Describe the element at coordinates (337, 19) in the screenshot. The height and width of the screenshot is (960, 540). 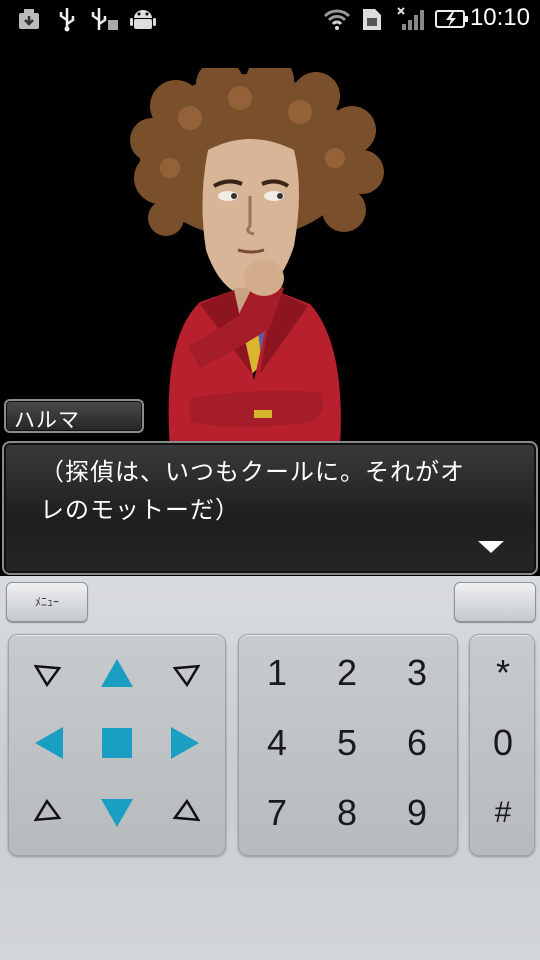
I see `wifi-icon` at that location.